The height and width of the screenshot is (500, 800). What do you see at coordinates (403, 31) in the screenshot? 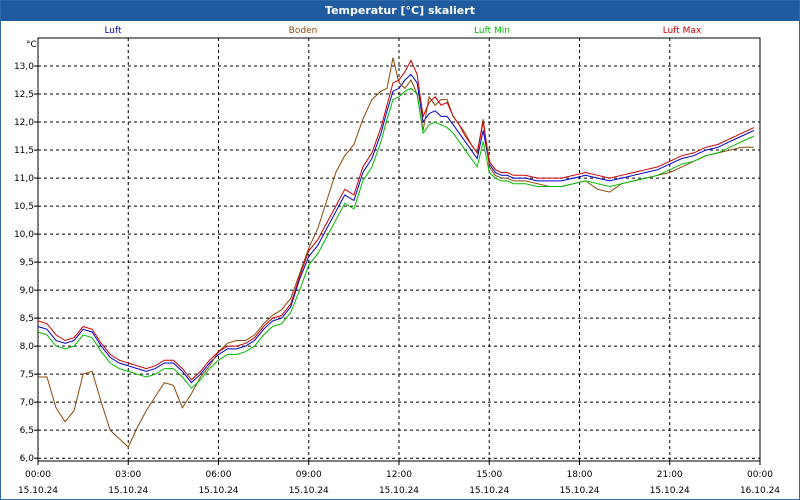
I see `legend: Luft Boden Luft Min Luft Max` at bounding box center [403, 31].